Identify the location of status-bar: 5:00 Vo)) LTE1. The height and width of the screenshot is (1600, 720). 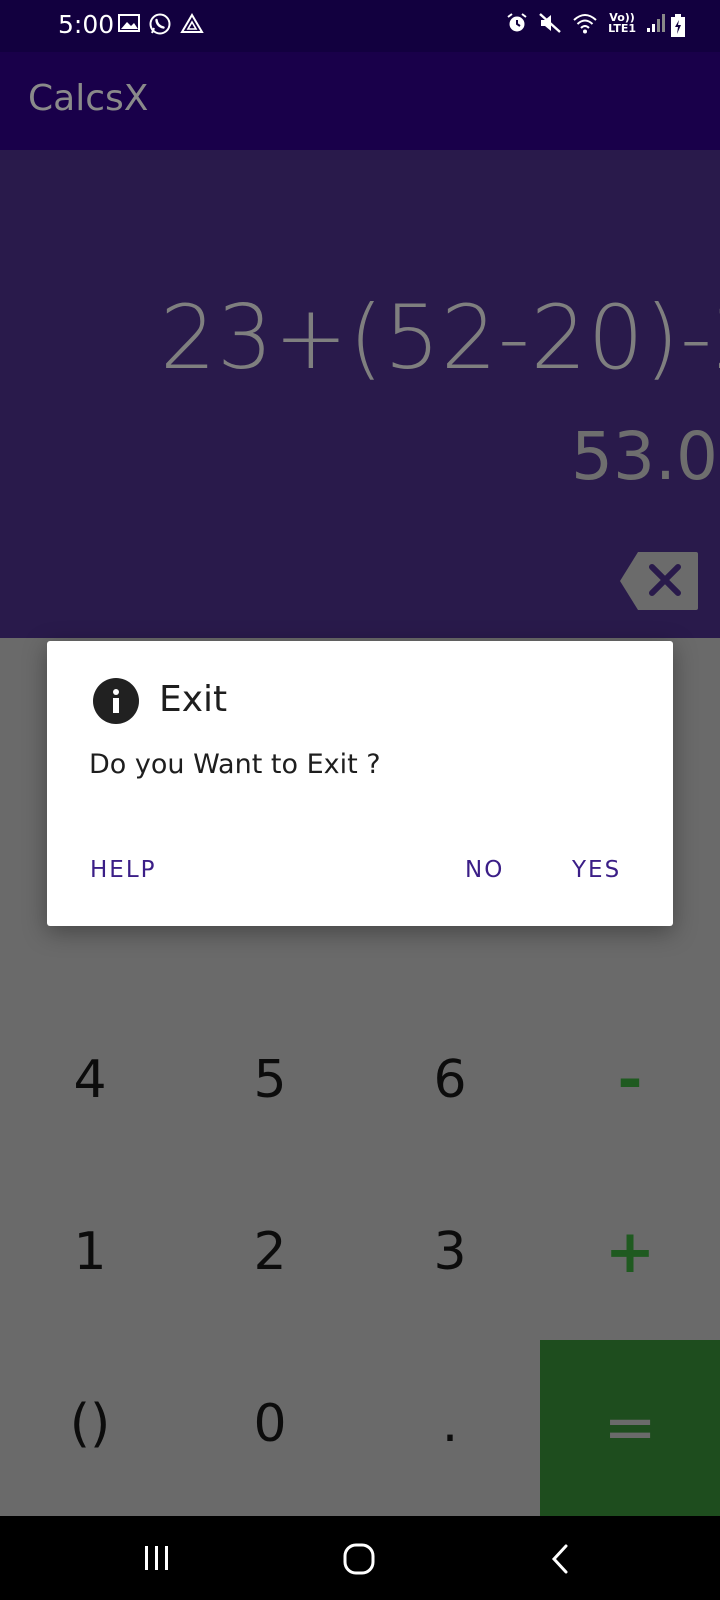
(360, 26).